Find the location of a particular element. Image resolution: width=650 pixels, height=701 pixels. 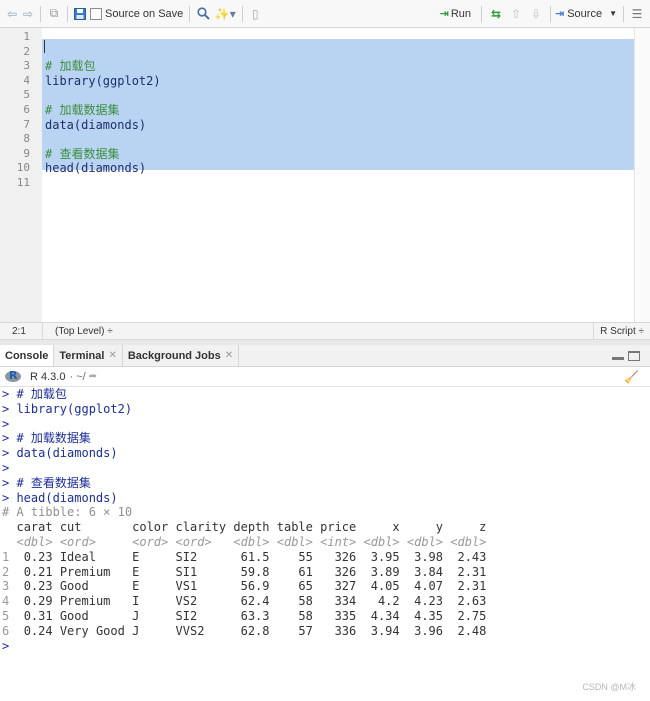

show-in-window-icon: ⧉ is located at coordinates (54, 14).